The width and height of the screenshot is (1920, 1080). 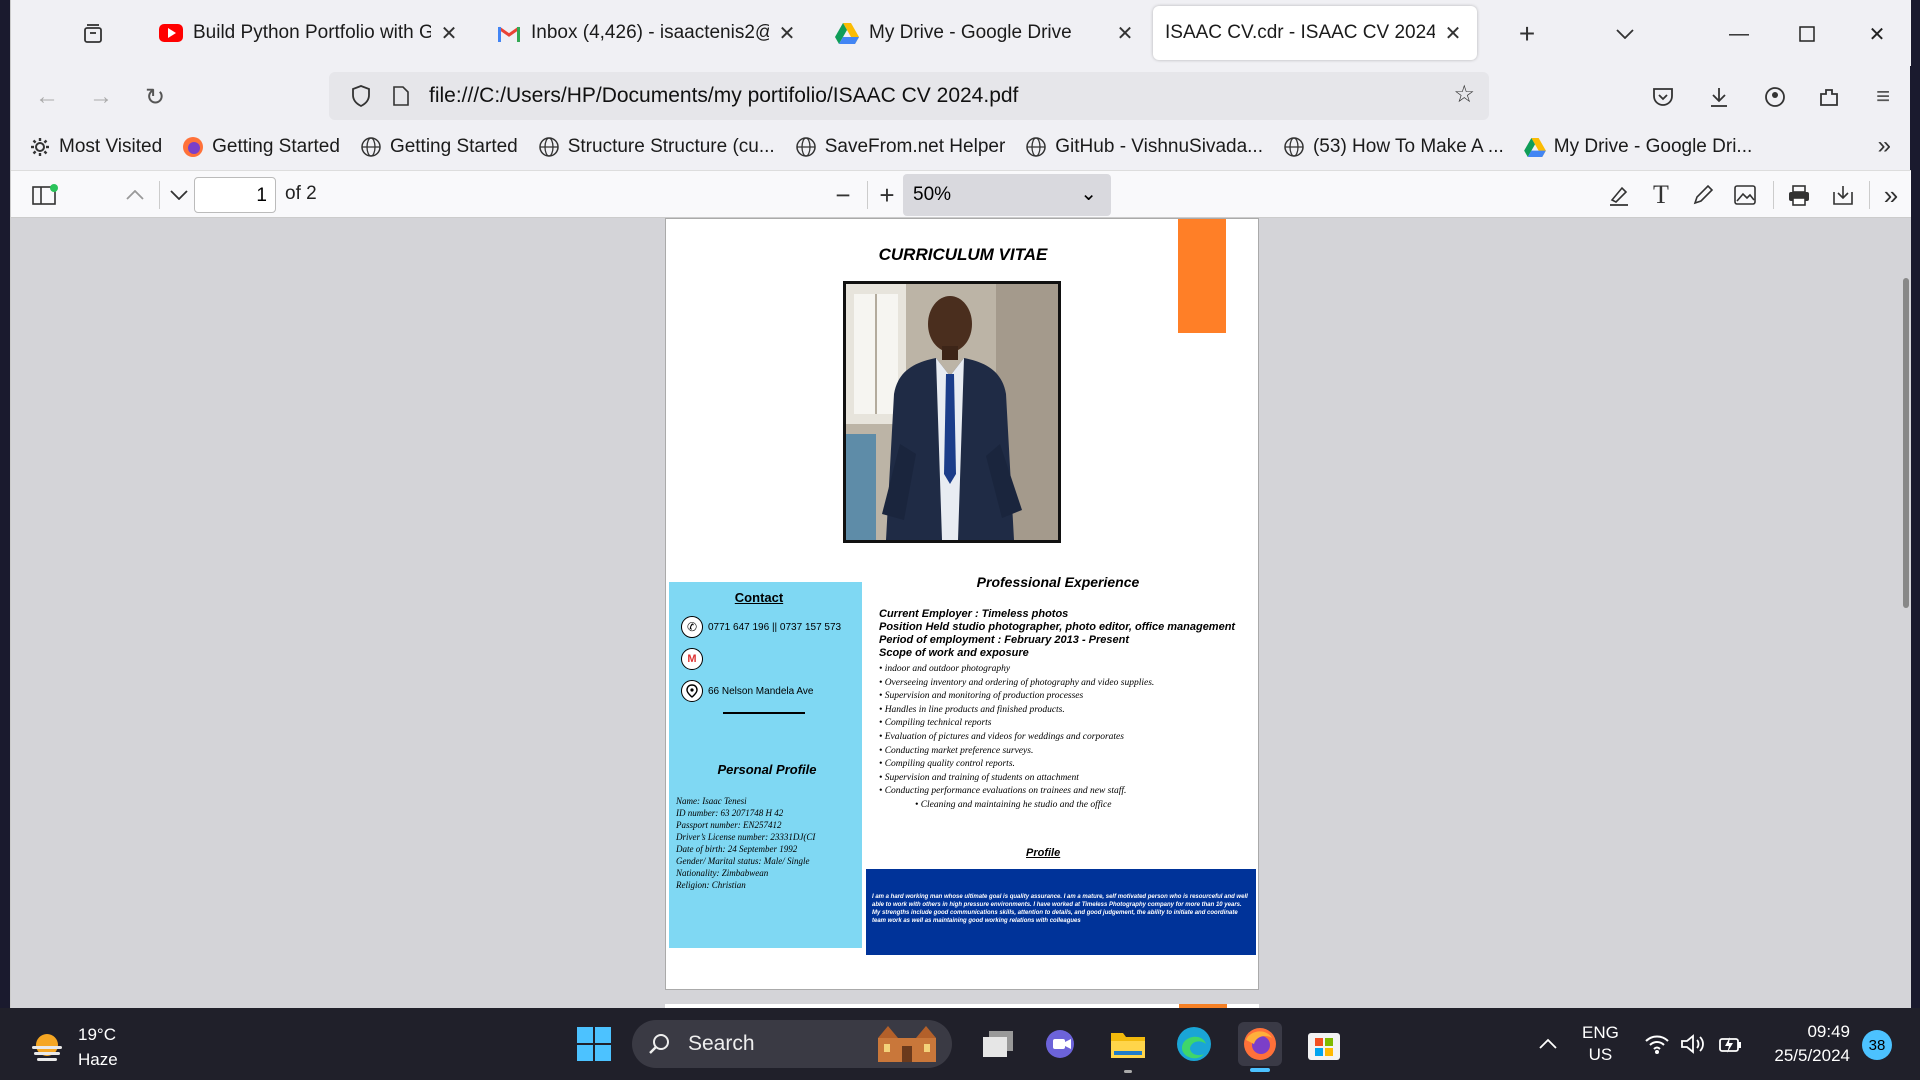 I want to click on zoom-in-icon: +, so click(x=887, y=195).